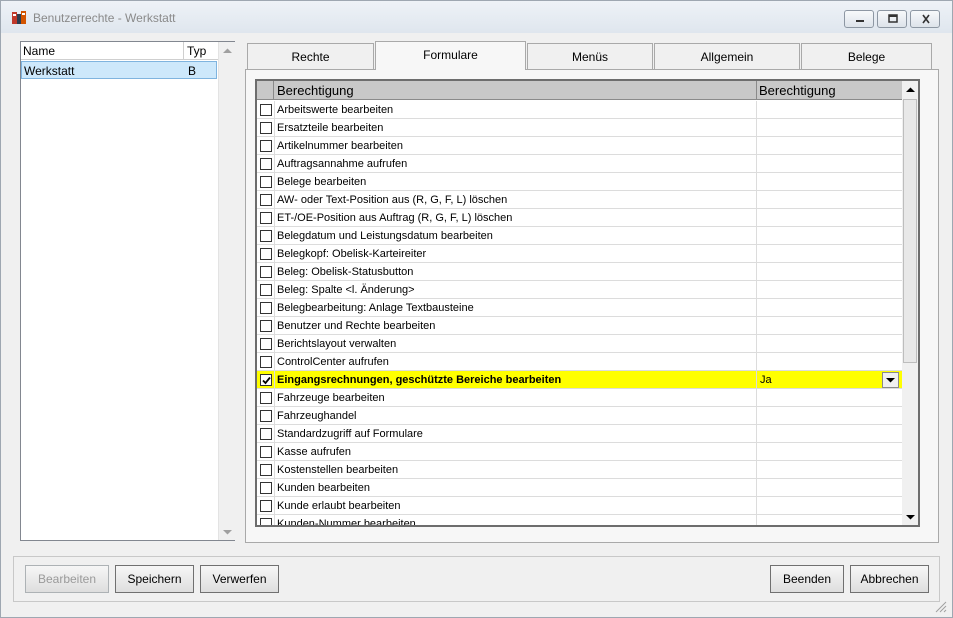 This screenshot has height=618, width=953. What do you see at coordinates (579, 110) in the screenshot?
I see `grid-row: Arbeitswerte bearbeiten` at bounding box center [579, 110].